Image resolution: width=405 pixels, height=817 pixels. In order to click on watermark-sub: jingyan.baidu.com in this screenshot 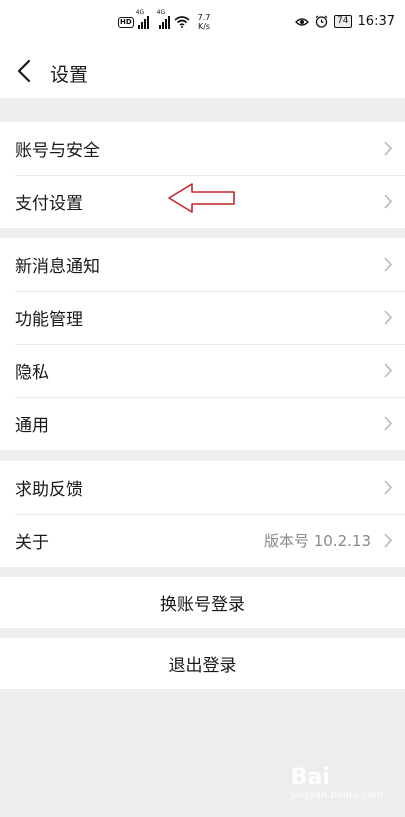, I will do `click(336, 795)`.